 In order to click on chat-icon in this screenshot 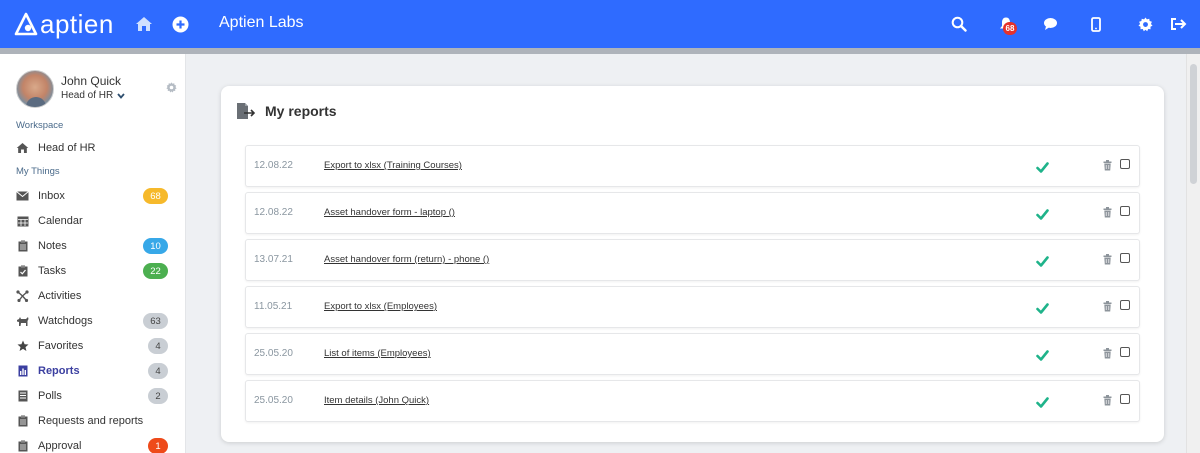, I will do `click(1050, 24)`.